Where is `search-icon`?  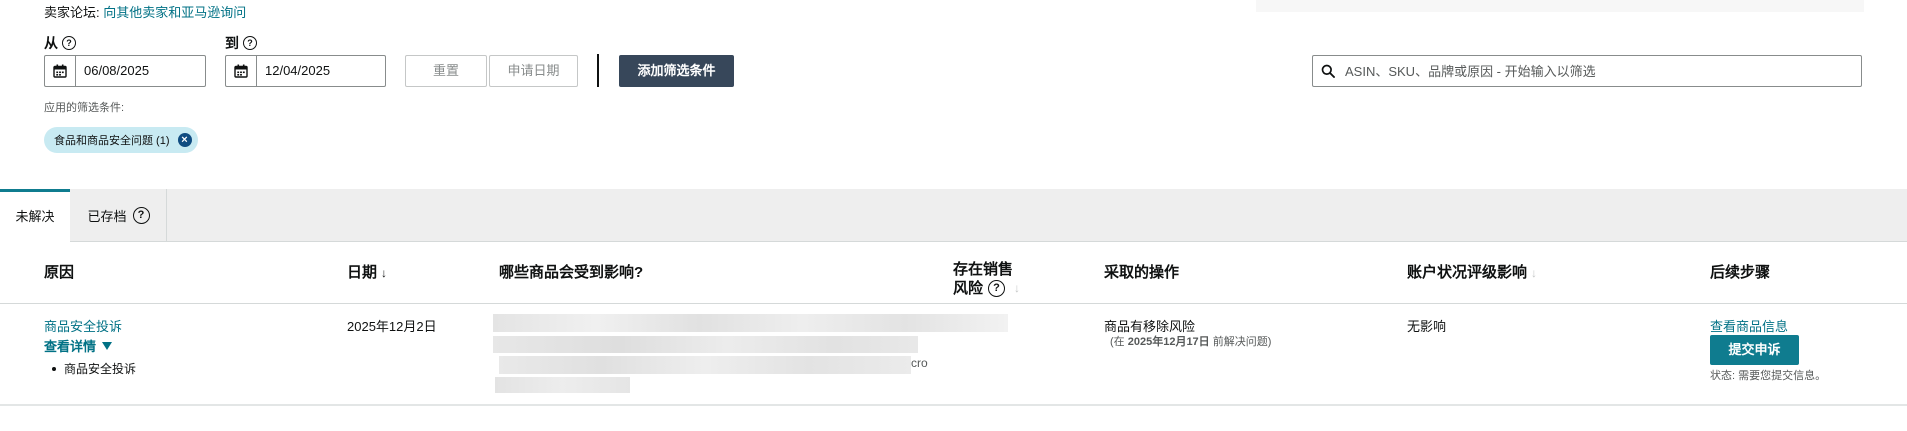
search-icon is located at coordinates (1328, 71).